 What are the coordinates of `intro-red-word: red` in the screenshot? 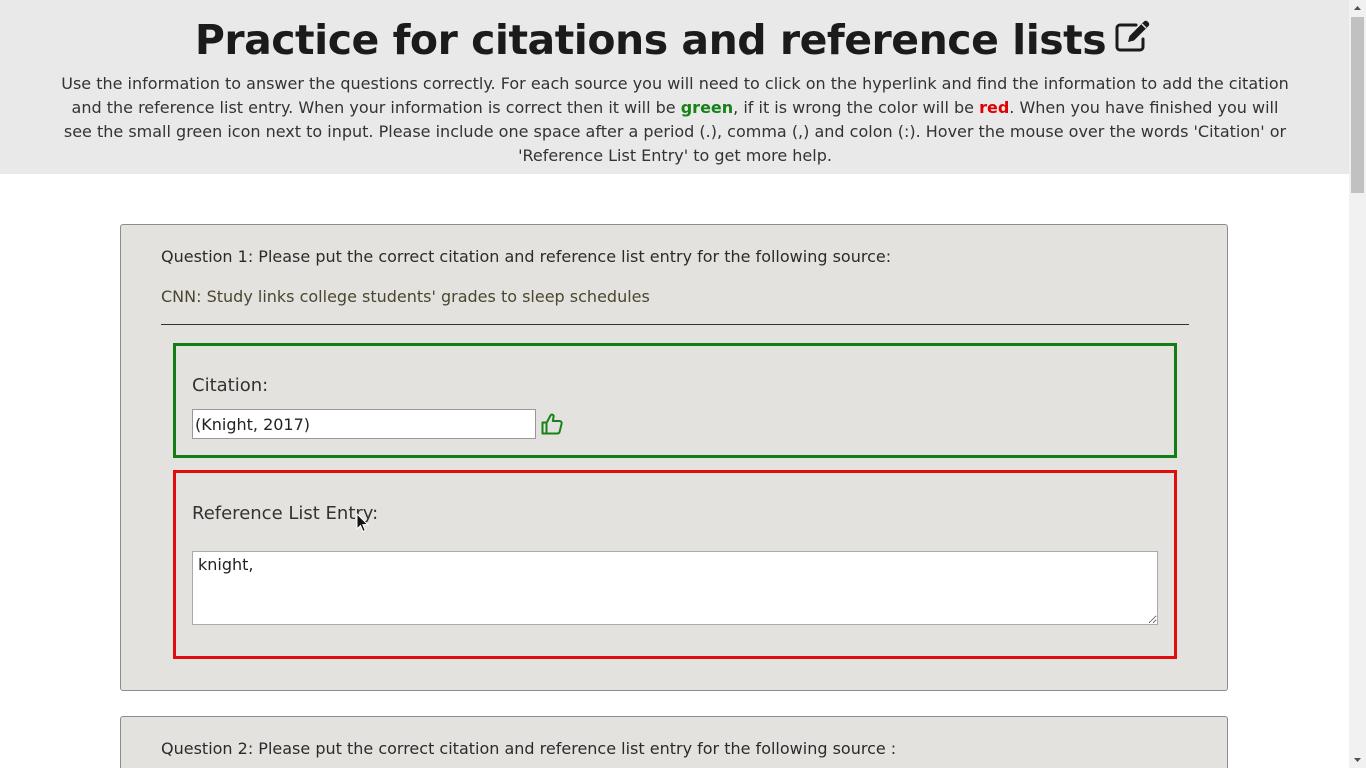 It's located at (994, 107).